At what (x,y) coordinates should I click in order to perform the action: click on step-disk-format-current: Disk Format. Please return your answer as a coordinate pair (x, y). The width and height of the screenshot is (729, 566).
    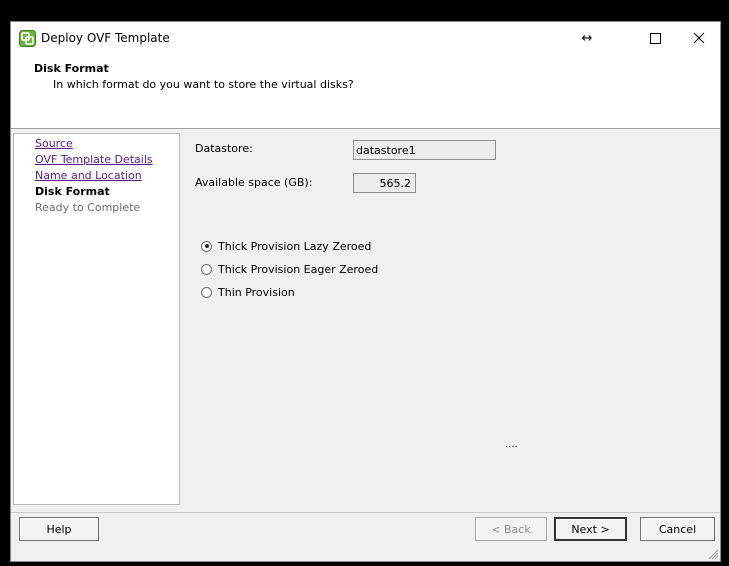
    Looking at the image, I should click on (72, 191).